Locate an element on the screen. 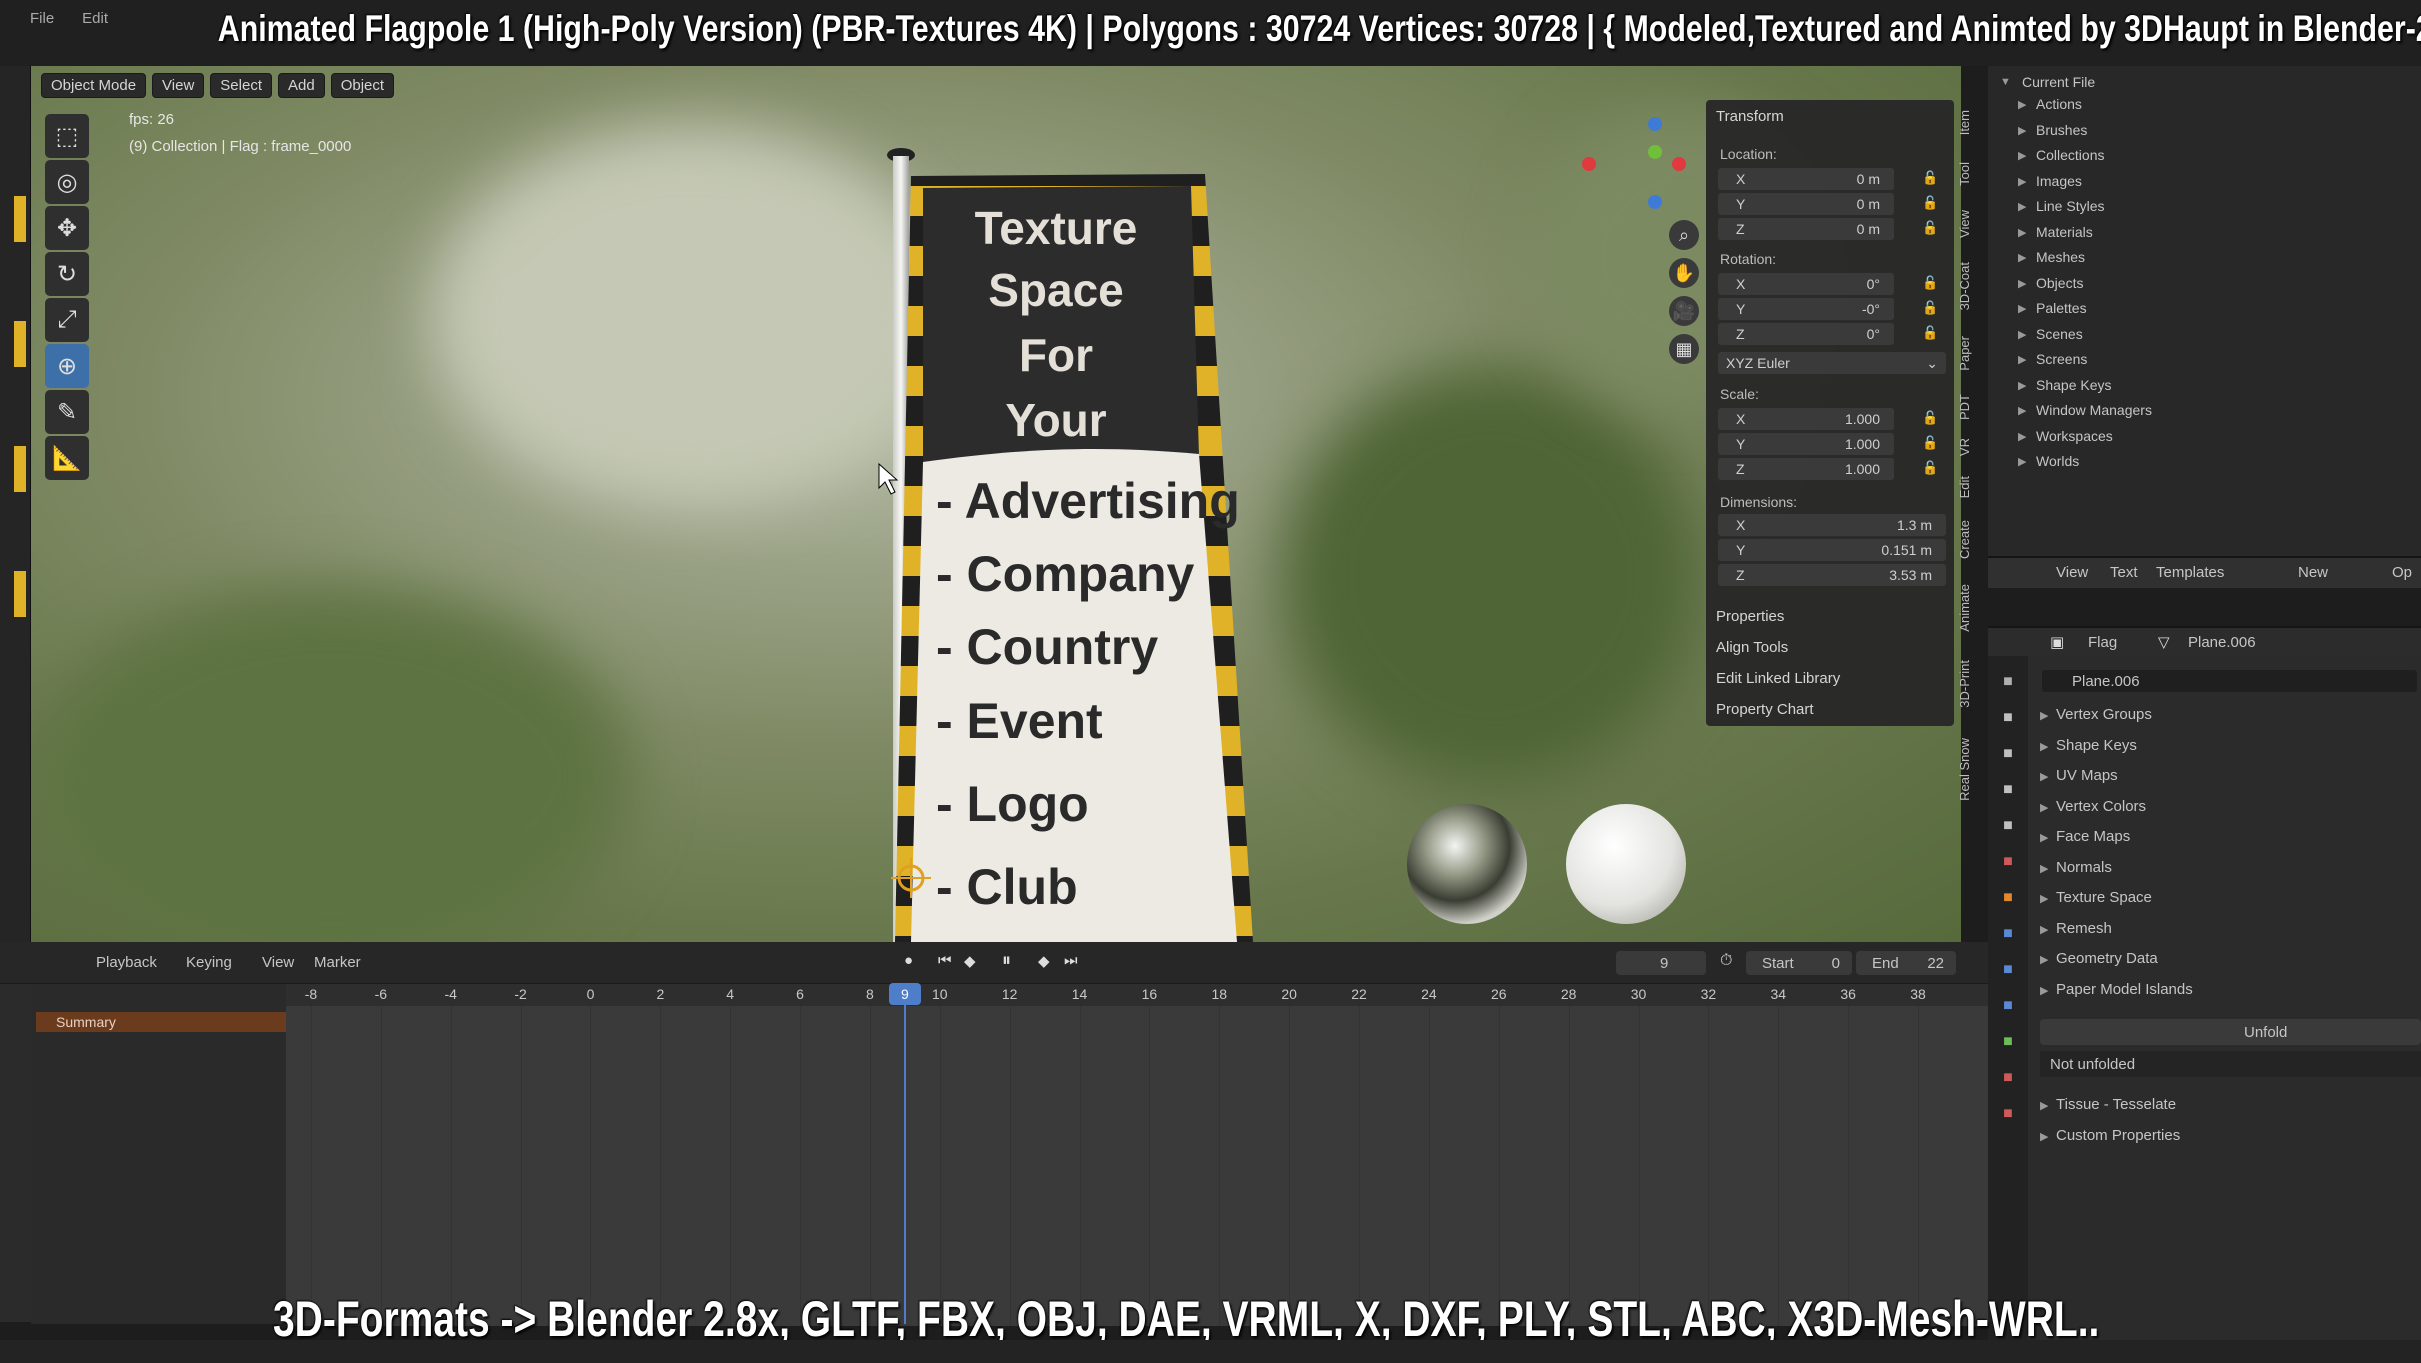  text-text-menu: Text is located at coordinates (2124, 572).